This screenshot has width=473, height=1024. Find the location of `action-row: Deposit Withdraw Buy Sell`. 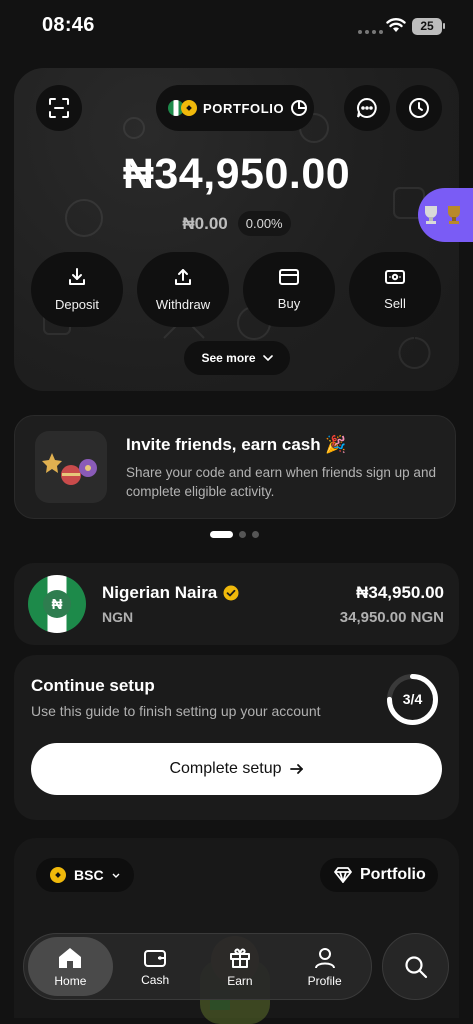

action-row: Deposit Withdraw Buy Sell is located at coordinates (236, 289).